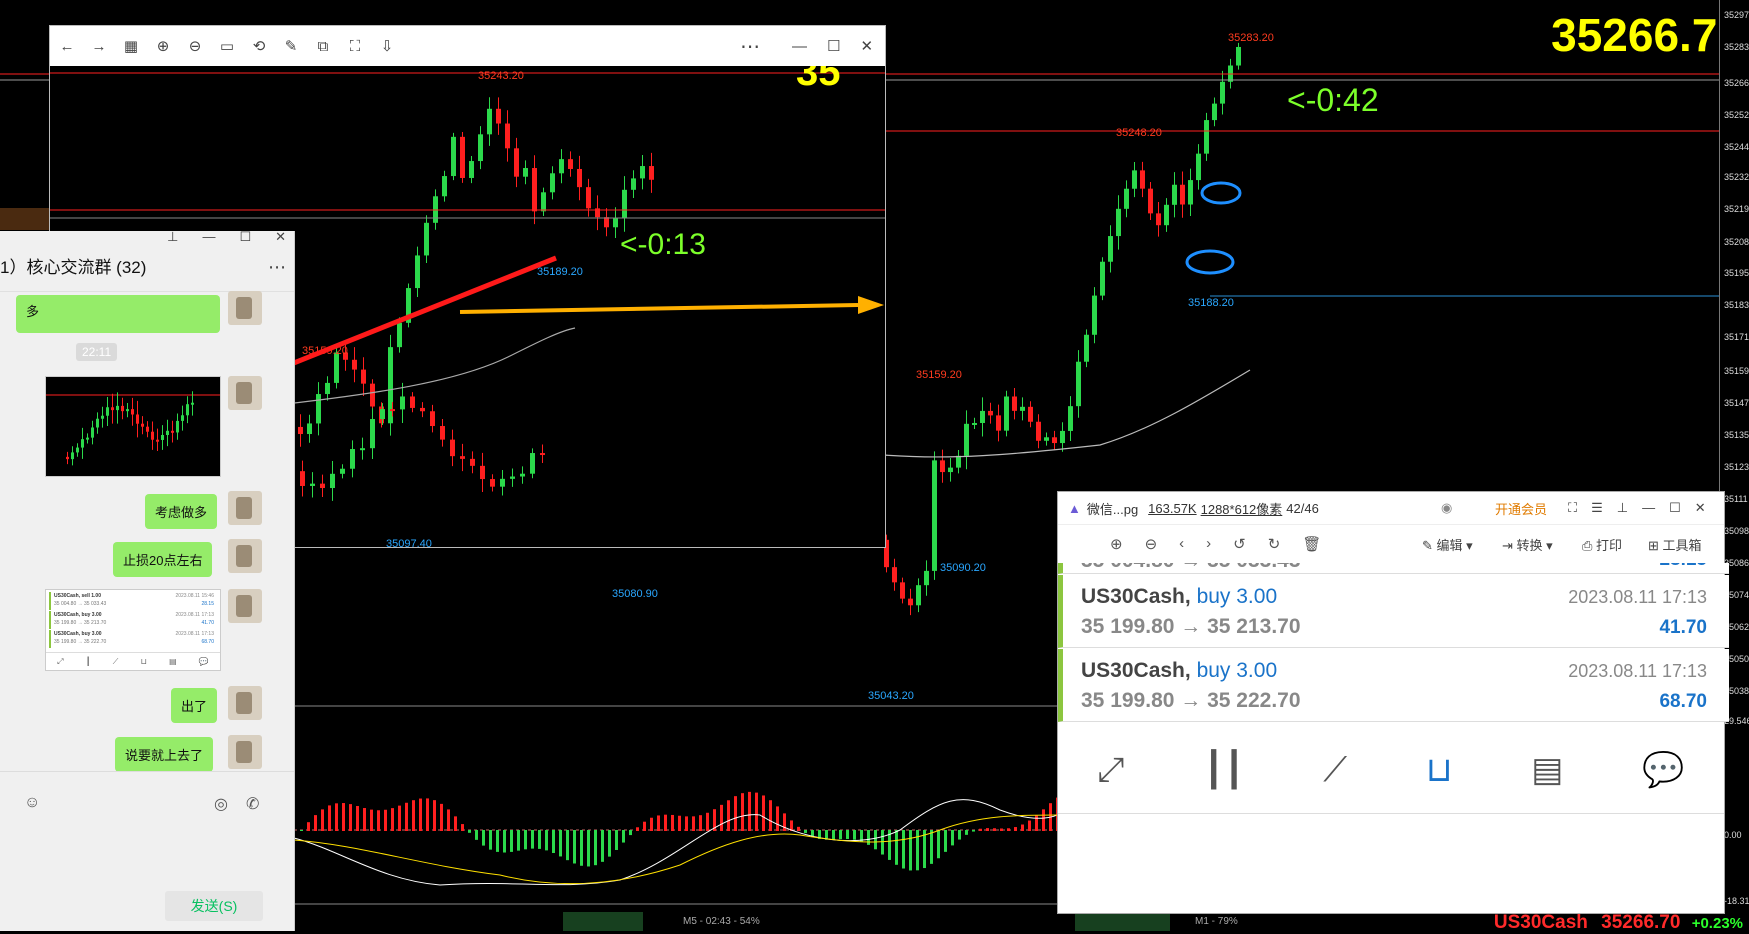  I want to click on rotate-right-icon: ↻, so click(1274, 544).